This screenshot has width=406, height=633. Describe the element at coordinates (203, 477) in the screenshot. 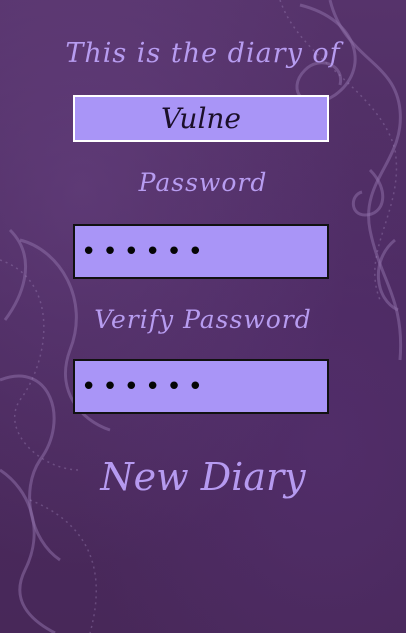

I see `new-diary-button: New Diary` at that location.